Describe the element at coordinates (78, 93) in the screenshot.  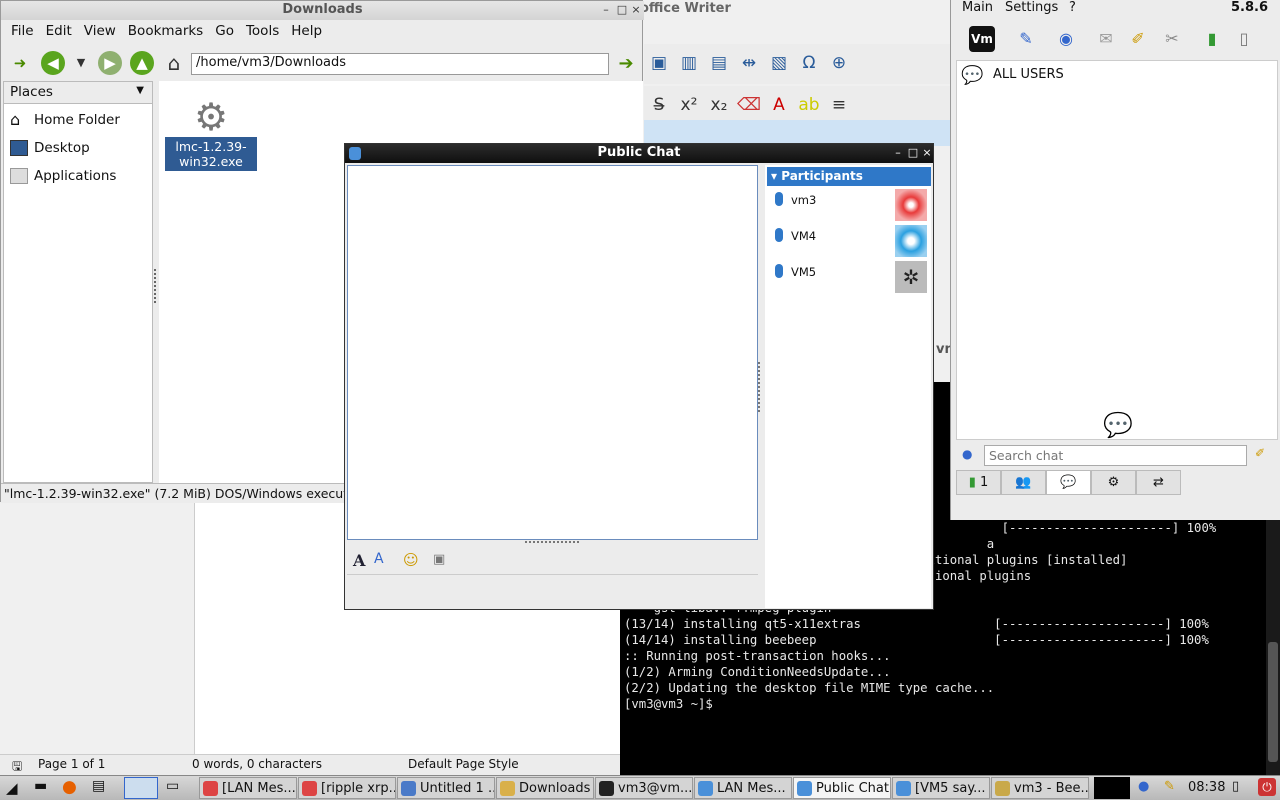
I see `places-header: Places ▼` at that location.